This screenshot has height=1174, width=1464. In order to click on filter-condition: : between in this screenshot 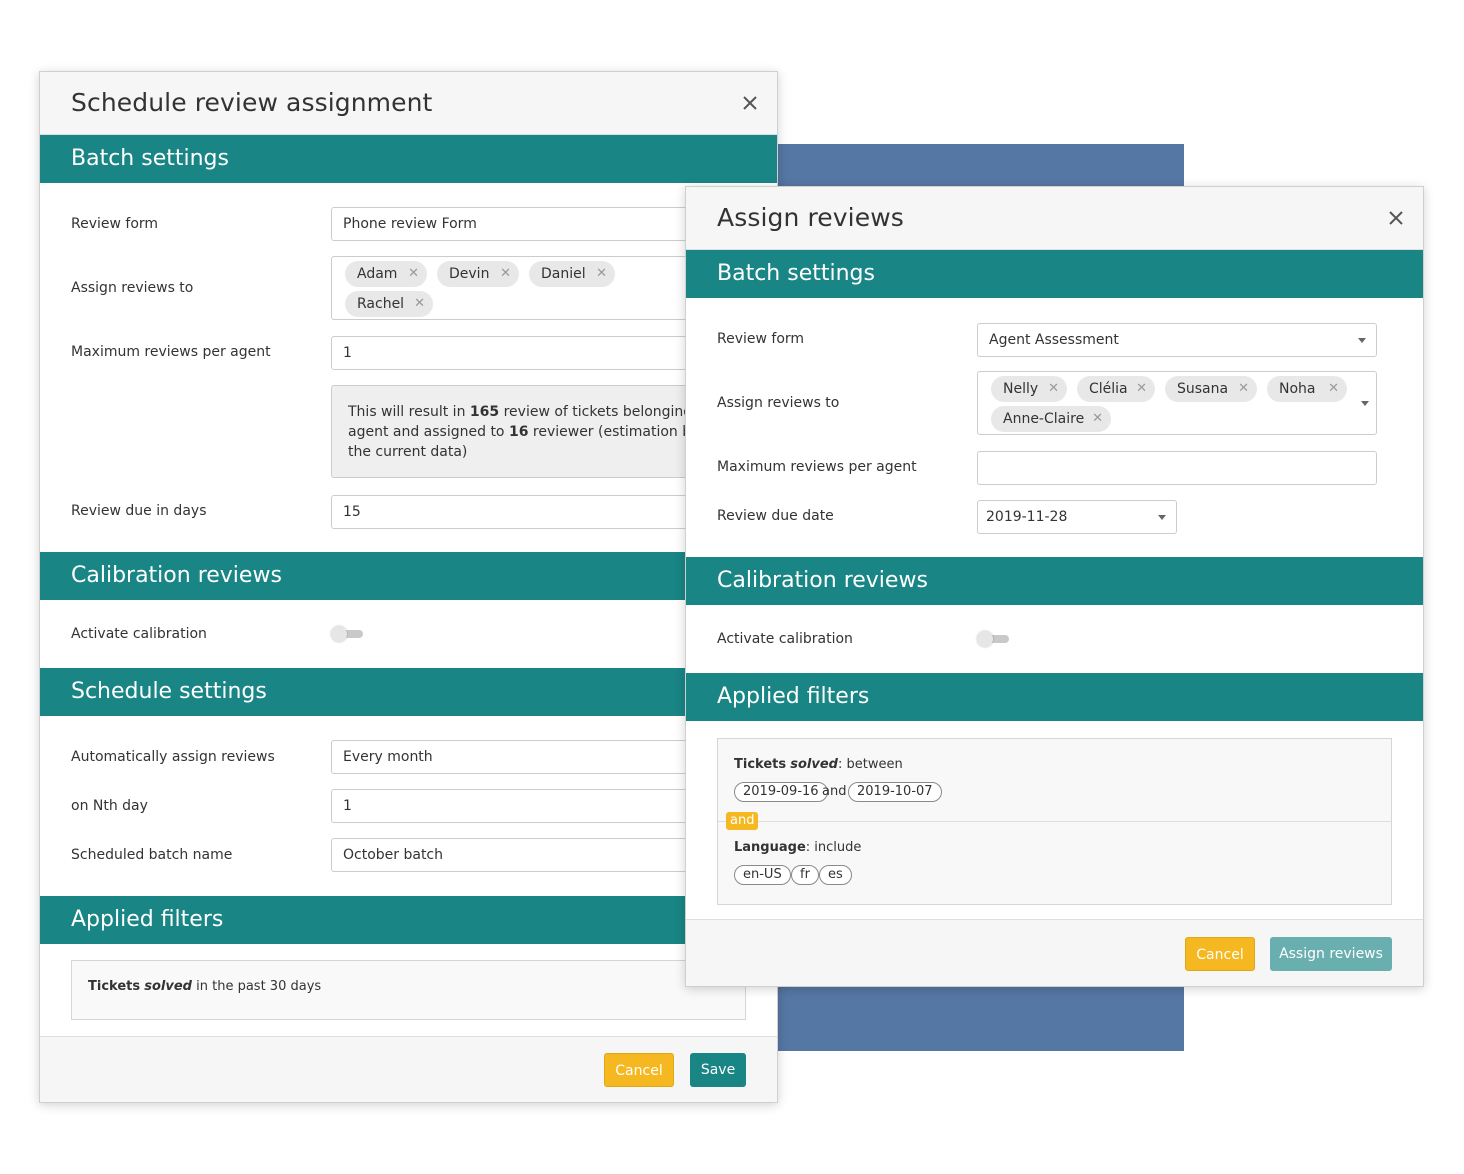, I will do `click(870, 764)`.